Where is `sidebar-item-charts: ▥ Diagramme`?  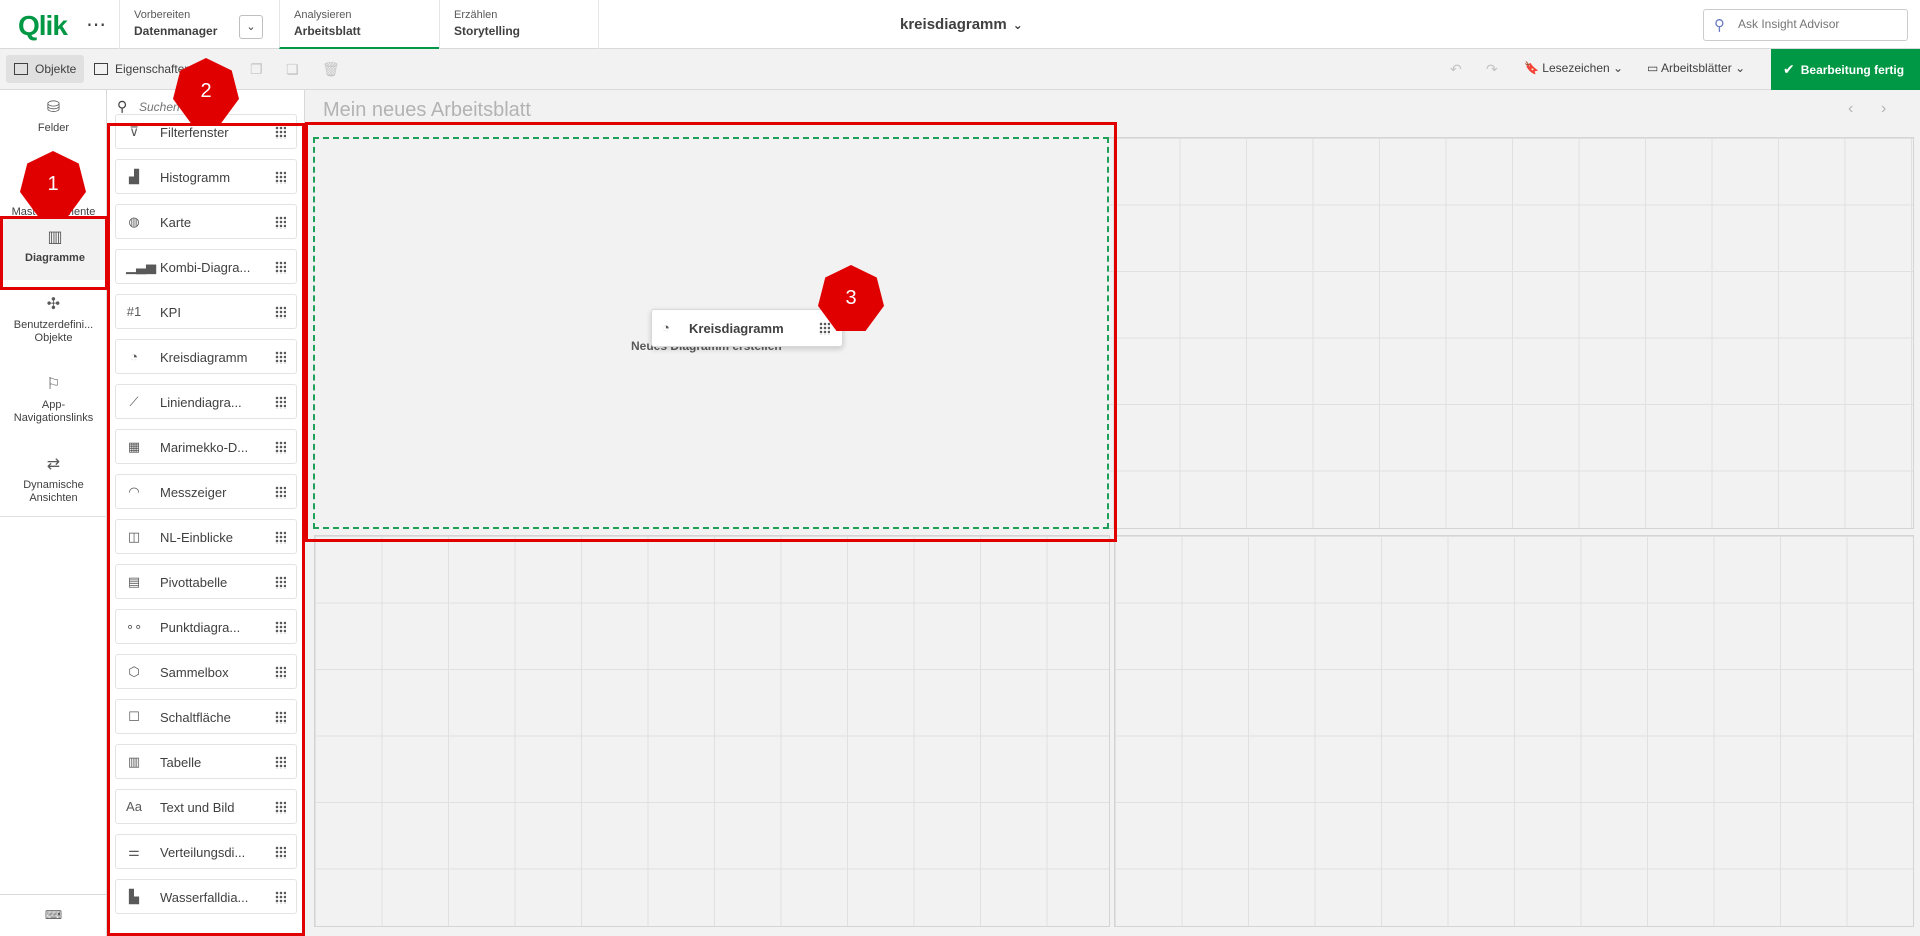 sidebar-item-charts: ▥ Diagramme is located at coordinates (53, 249).